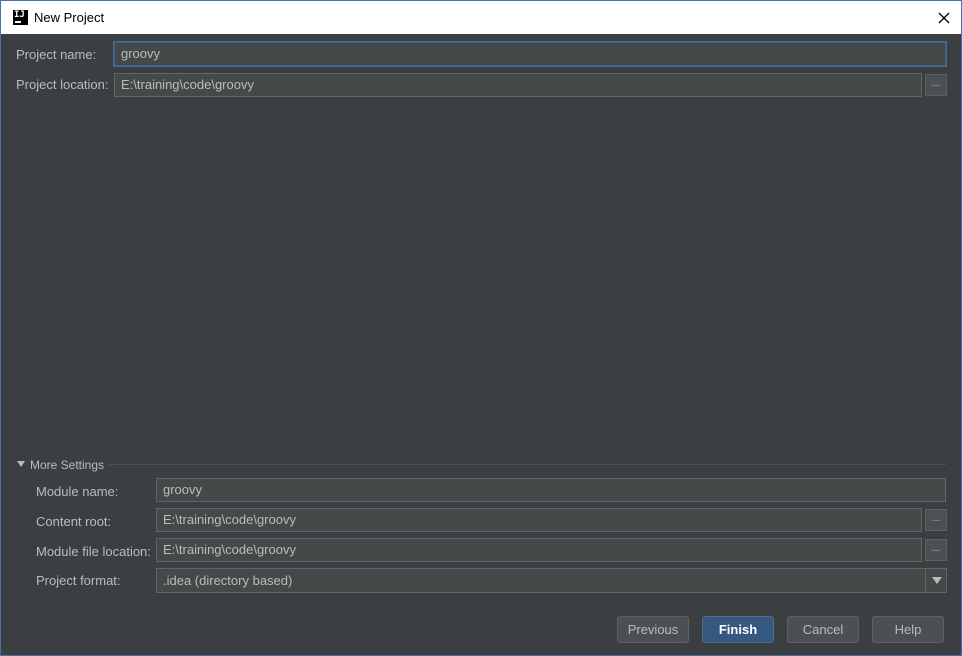 This screenshot has width=962, height=656. What do you see at coordinates (62, 84) in the screenshot?
I see `project-location-label: Project location:` at bounding box center [62, 84].